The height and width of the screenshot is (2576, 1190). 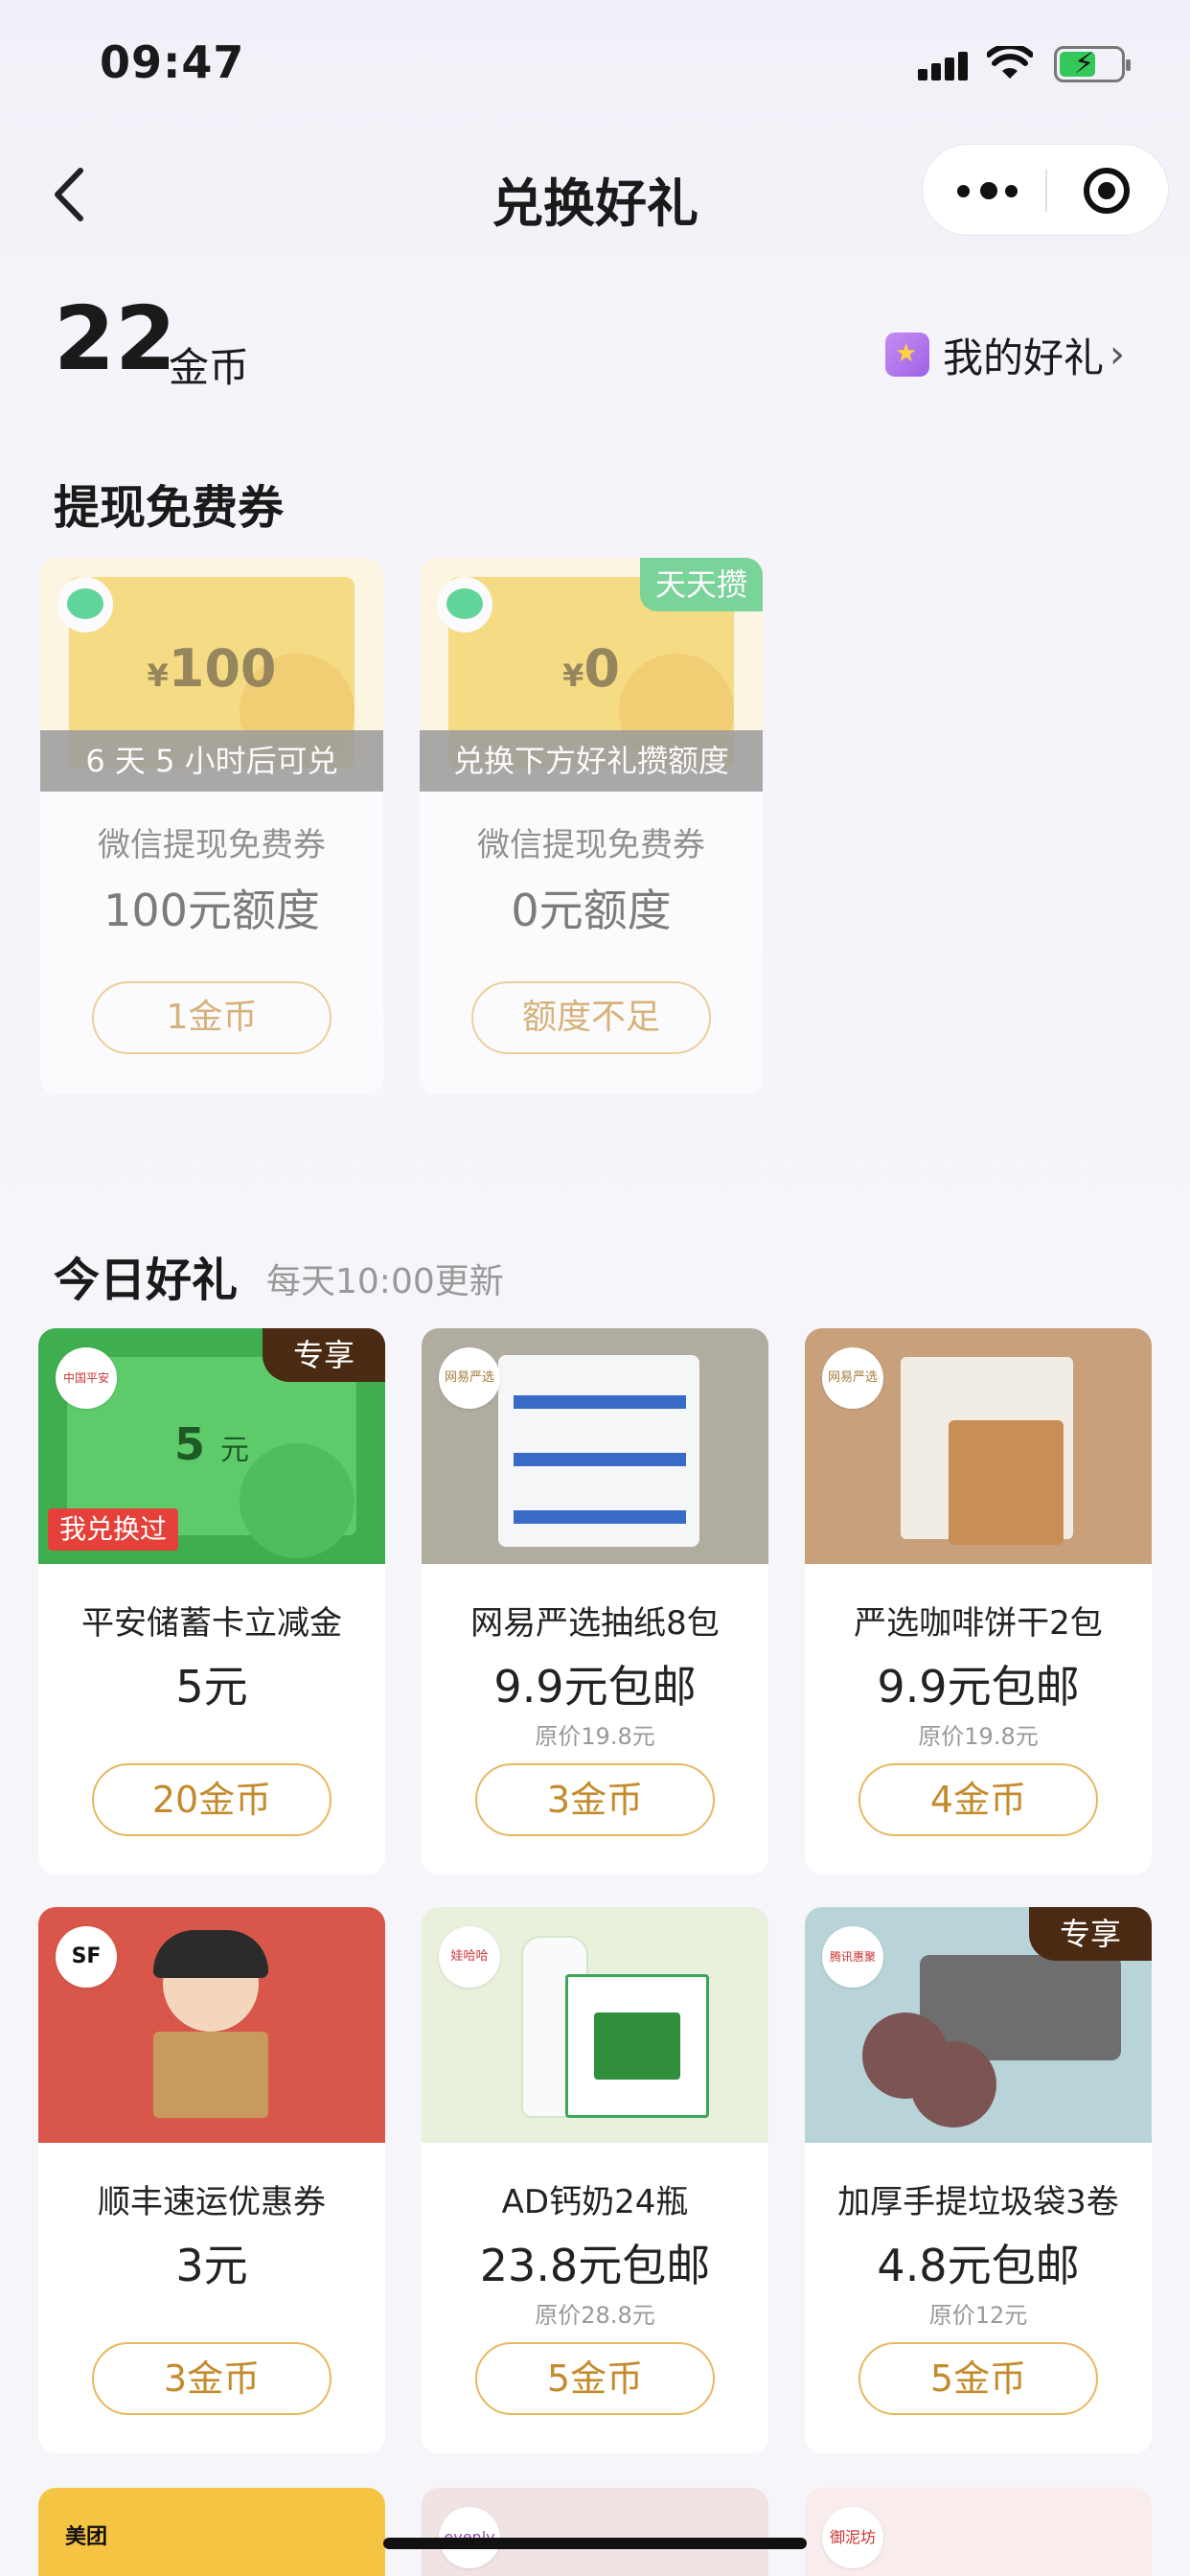 What do you see at coordinates (979, 2265) in the screenshot?
I see `product-price: 4.8元包邮` at bounding box center [979, 2265].